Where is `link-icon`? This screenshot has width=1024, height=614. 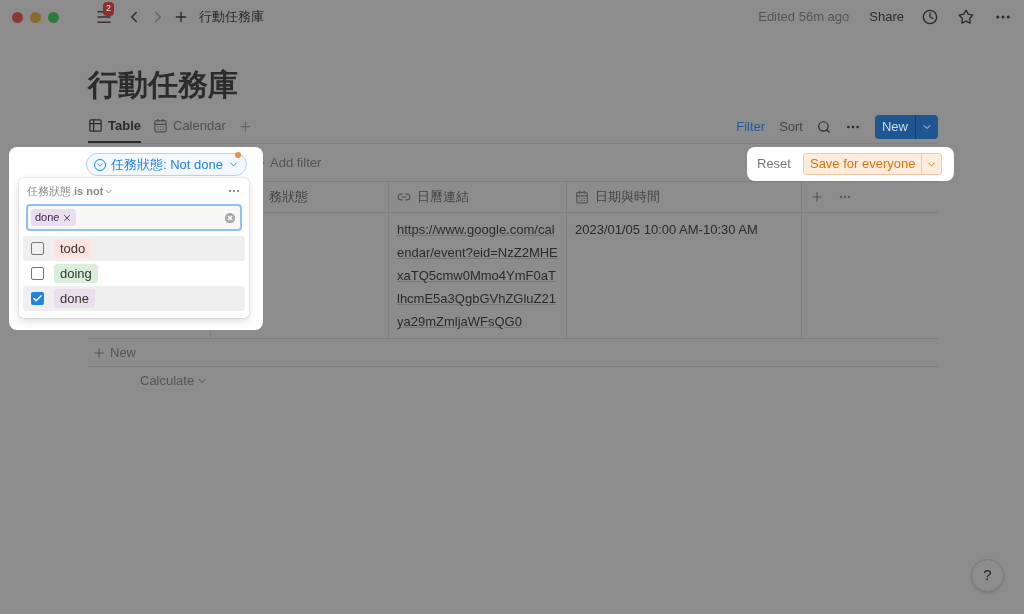
link-icon is located at coordinates (404, 197).